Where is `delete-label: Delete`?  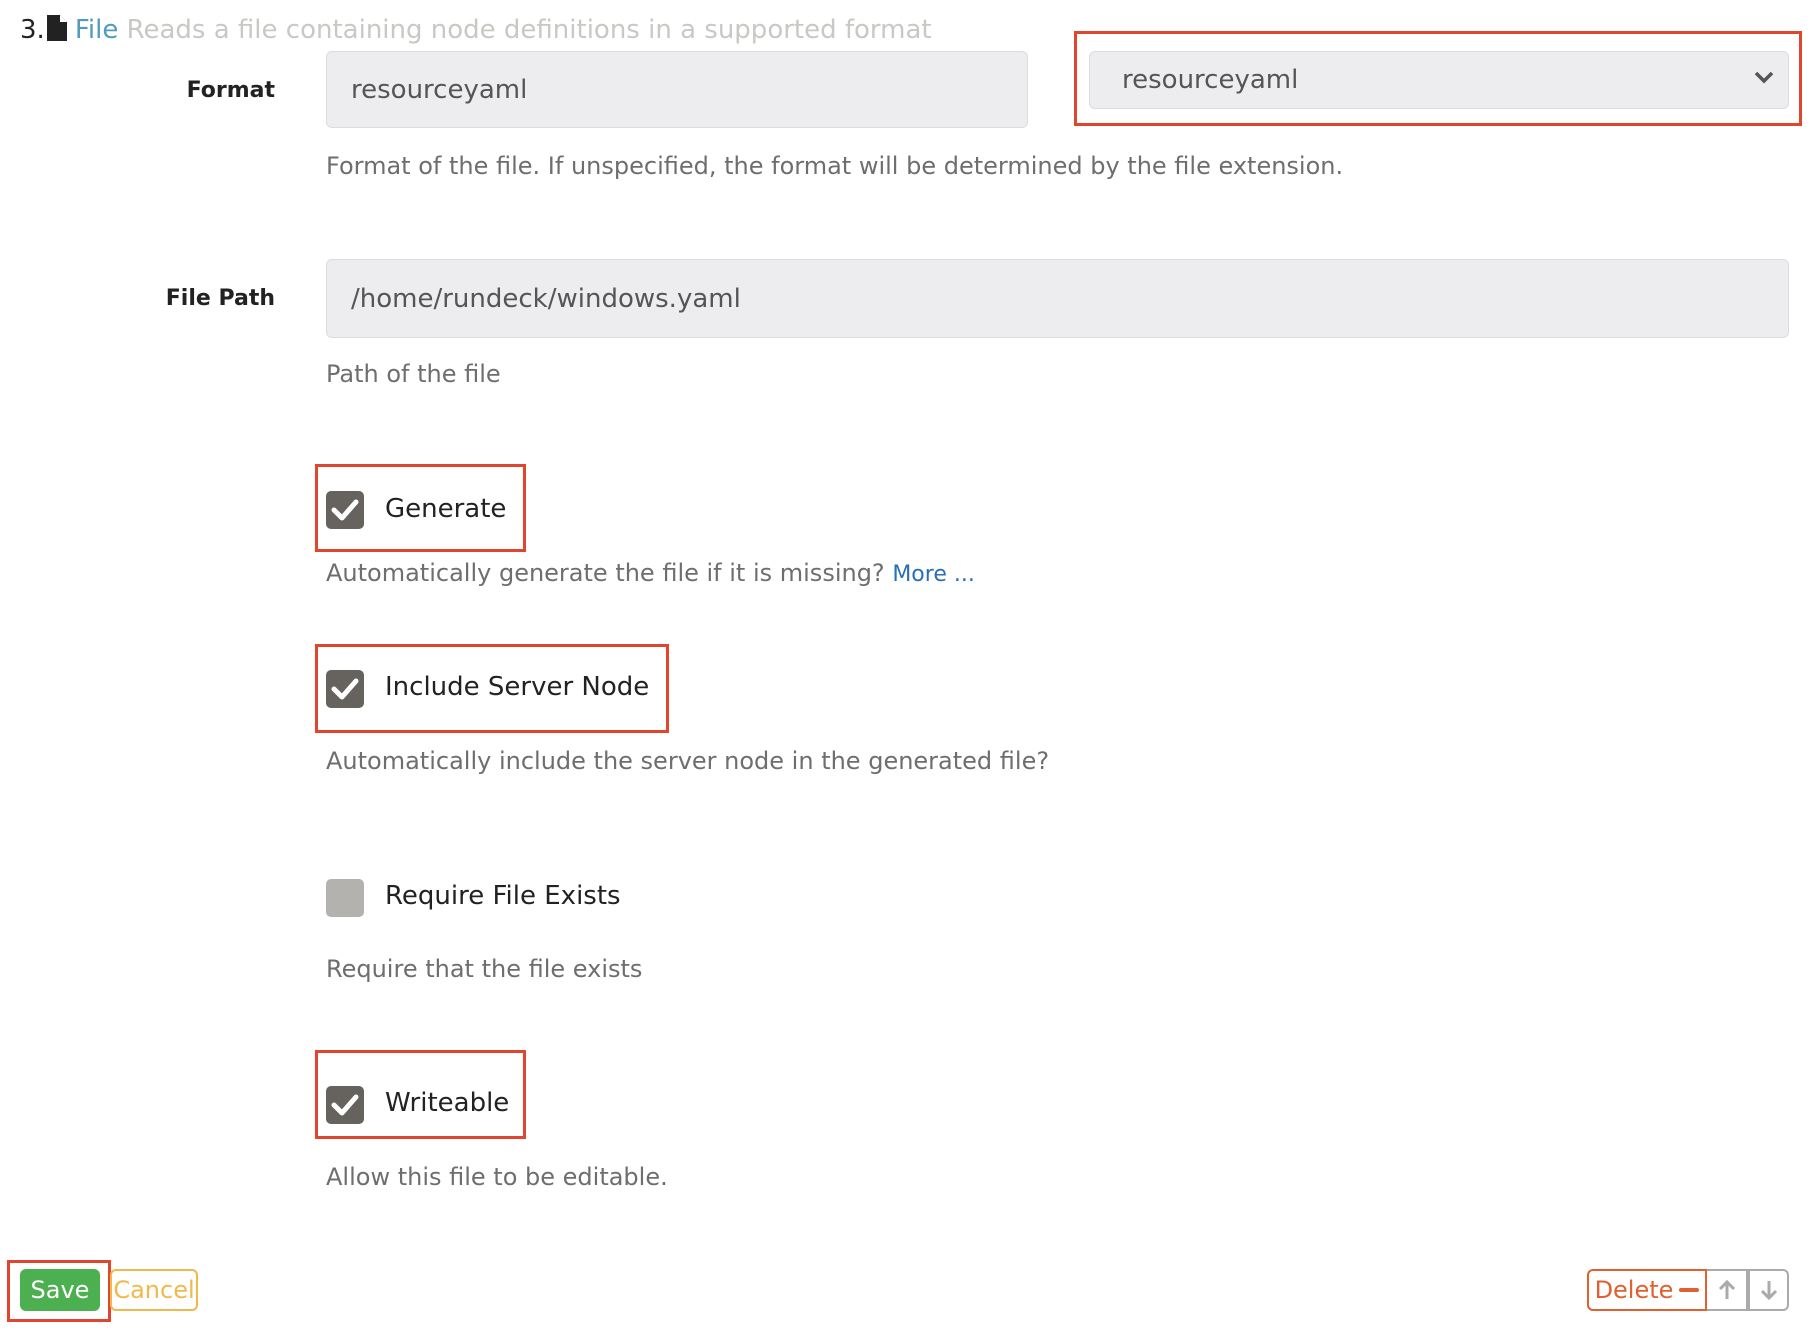
delete-label: Delete is located at coordinates (1634, 1290).